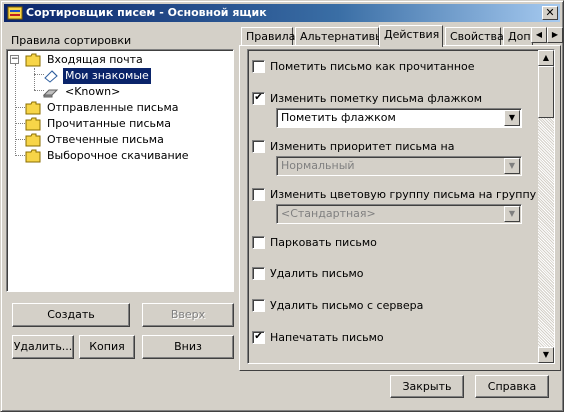  Describe the element at coordinates (258, 194) in the screenshot. I see `checkbox-change-color-group` at that location.